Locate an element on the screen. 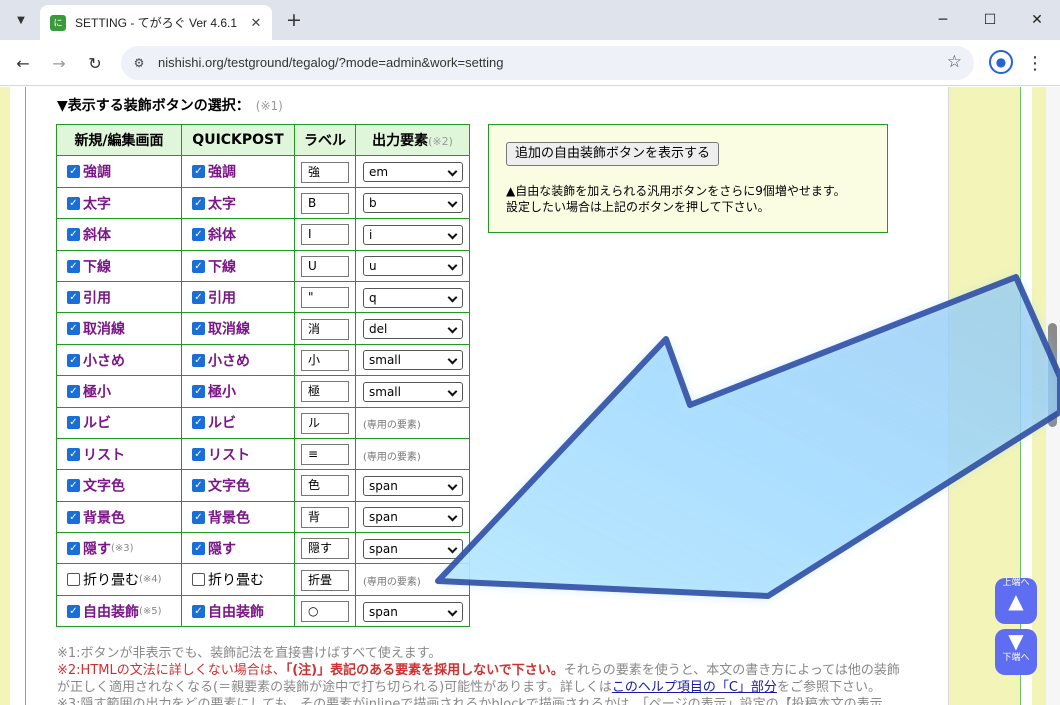 The image size is (1060, 705). output-select: em is located at coordinates (413, 172).